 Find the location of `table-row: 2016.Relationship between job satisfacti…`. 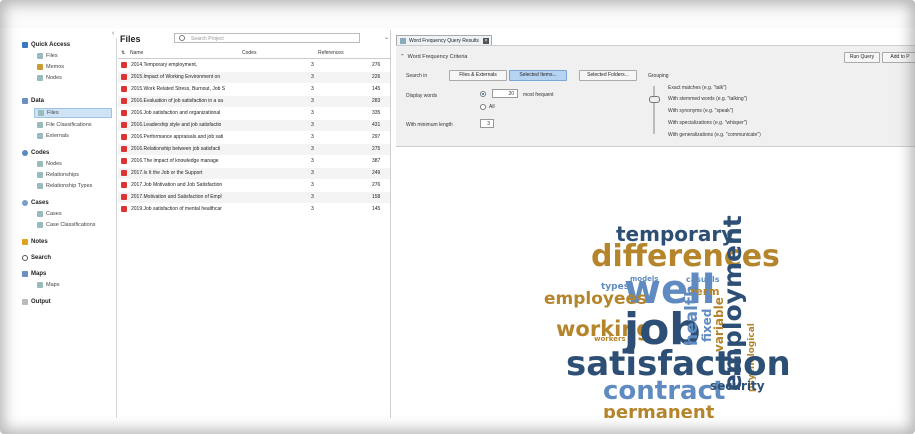

table-row: 2016.Relationship between job satisfacti… is located at coordinates (254, 149).